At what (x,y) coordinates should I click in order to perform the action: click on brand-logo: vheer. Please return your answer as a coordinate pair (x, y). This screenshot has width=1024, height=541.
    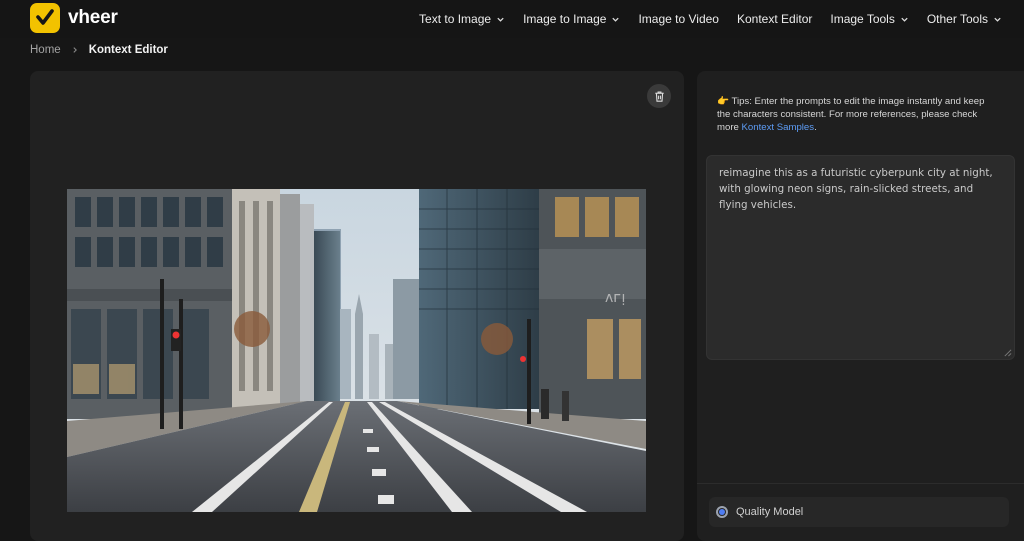
    Looking at the image, I should click on (74, 18).